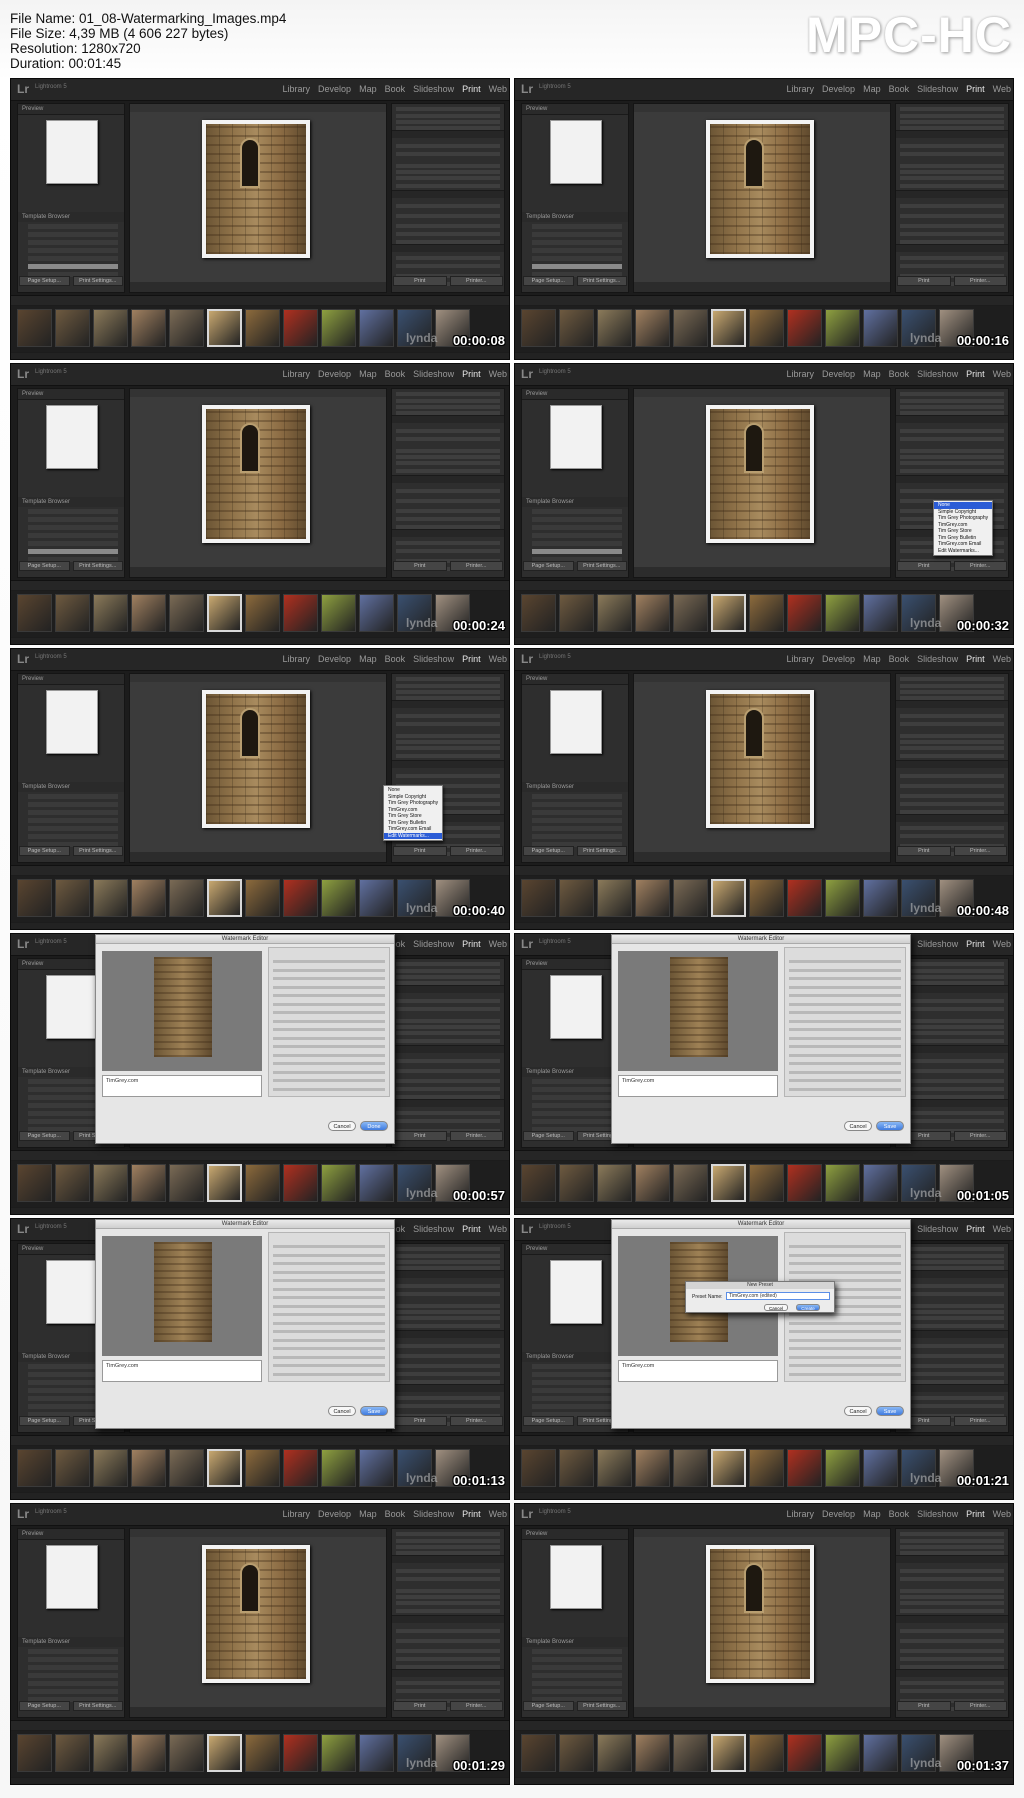  What do you see at coordinates (433, 89) in the screenshot?
I see `module-slideshow: Slideshow` at bounding box center [433, 89].